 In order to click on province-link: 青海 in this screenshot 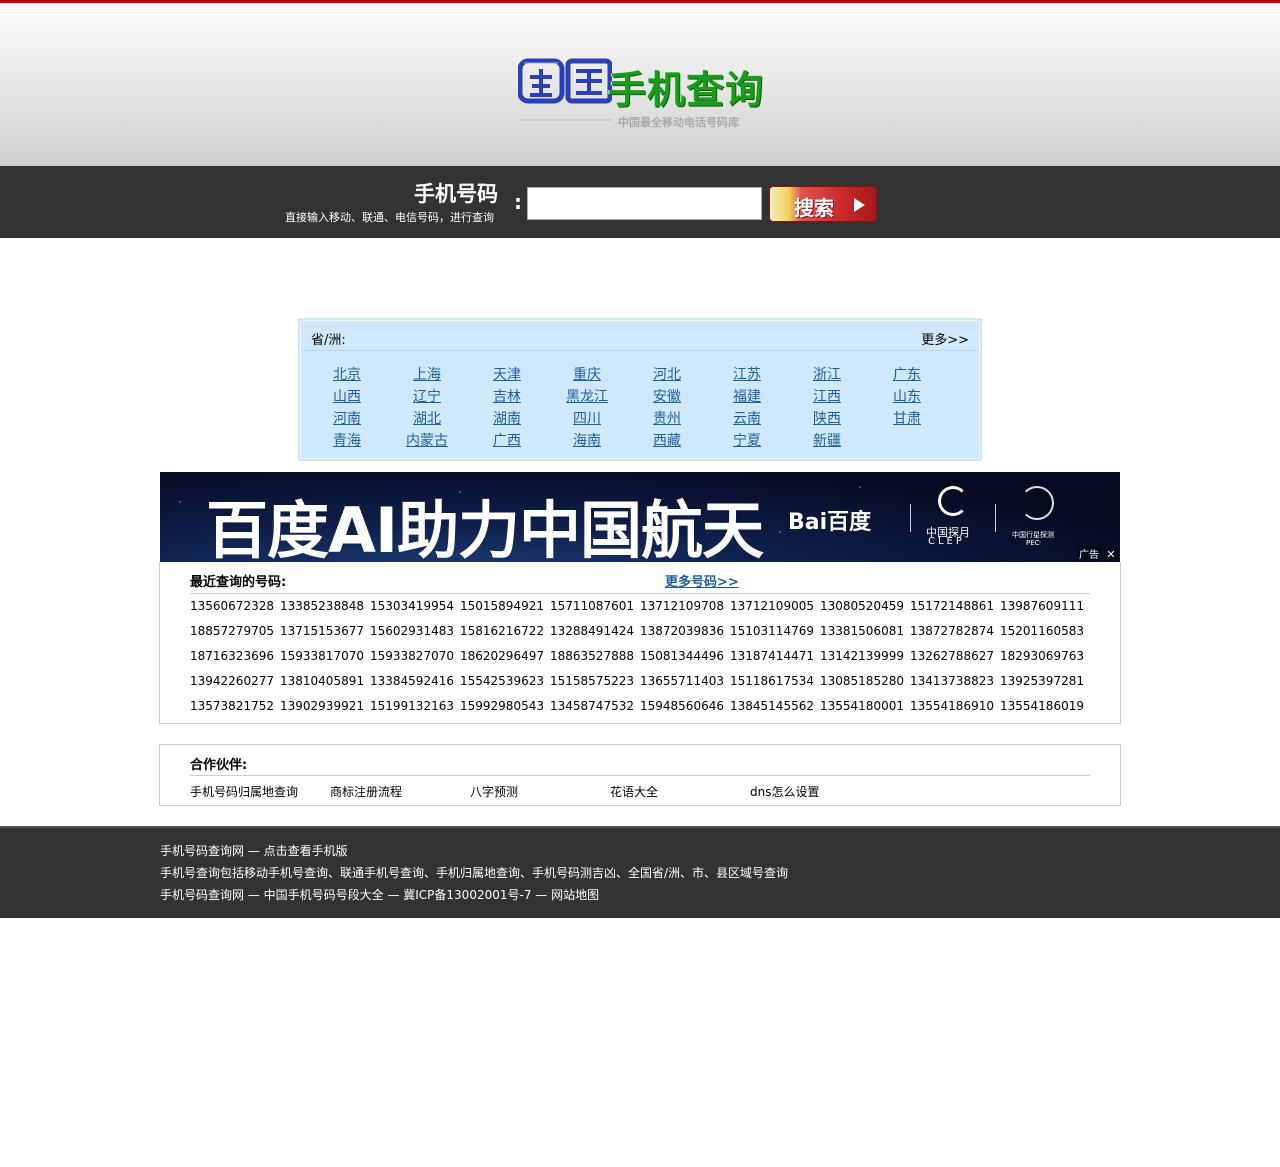, I will do `click(347, 440)`.